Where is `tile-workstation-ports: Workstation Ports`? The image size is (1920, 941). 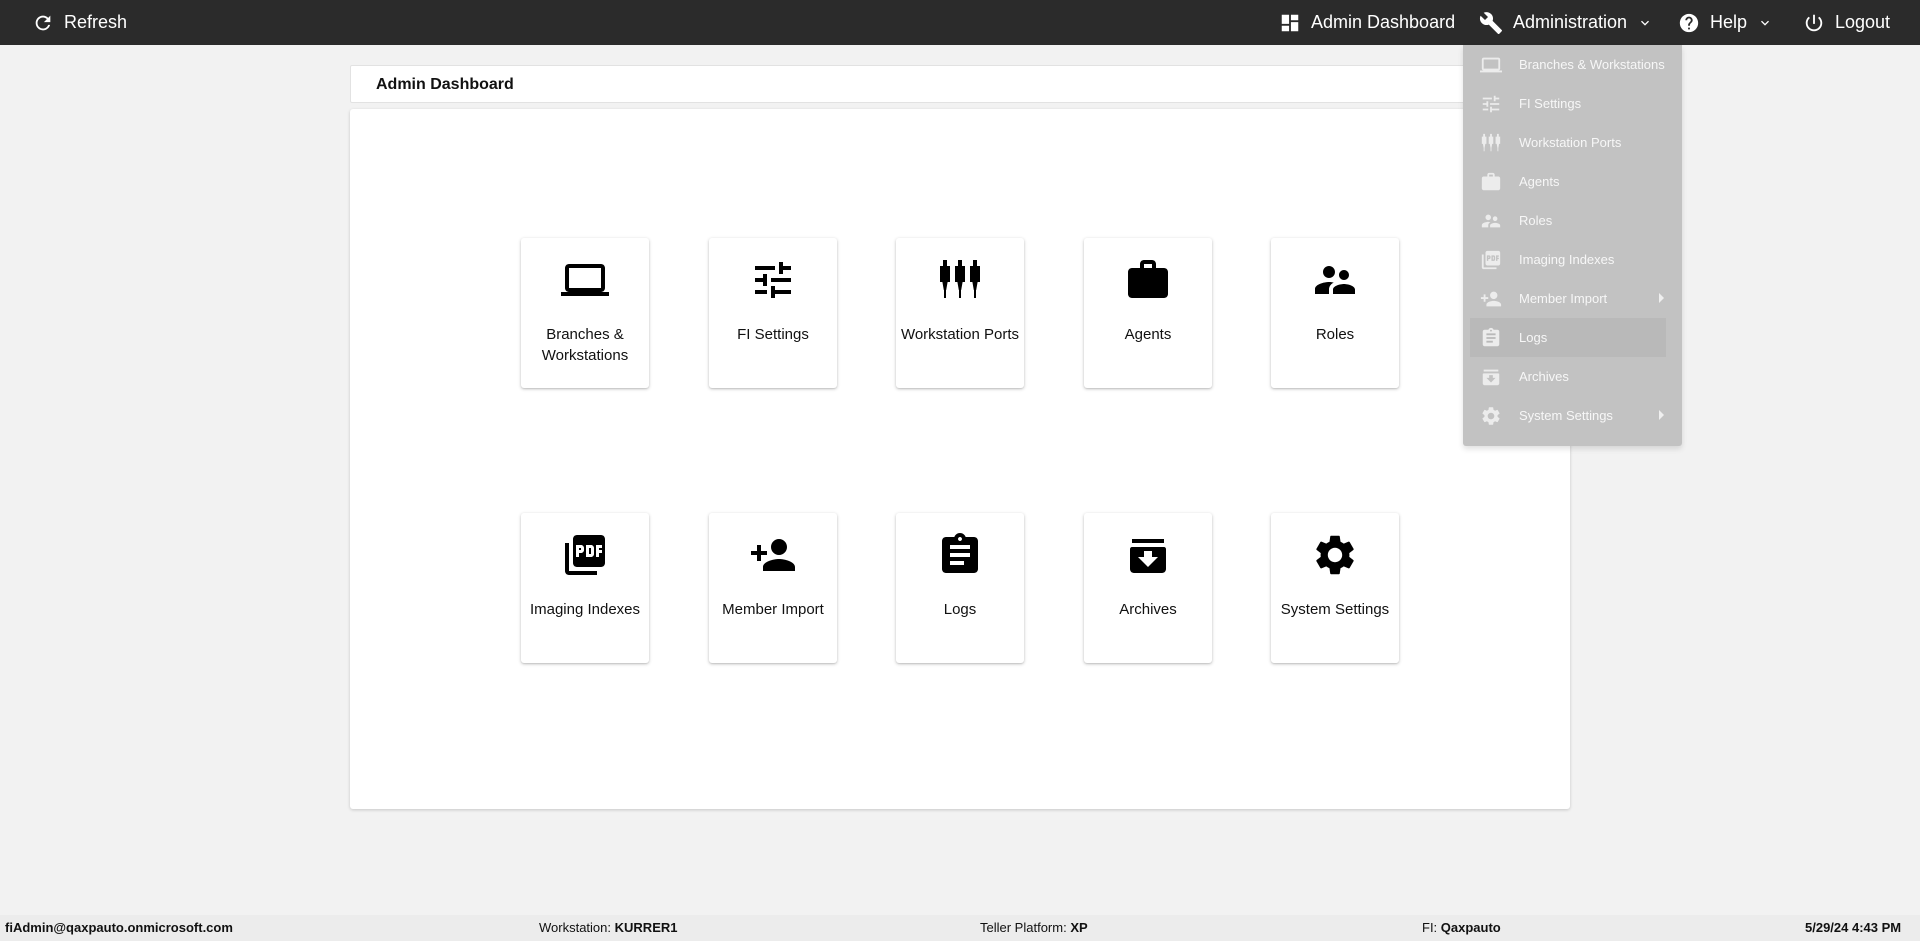
tile-workstation-ports: Workstation Ports is located at coordinates (960, 313).